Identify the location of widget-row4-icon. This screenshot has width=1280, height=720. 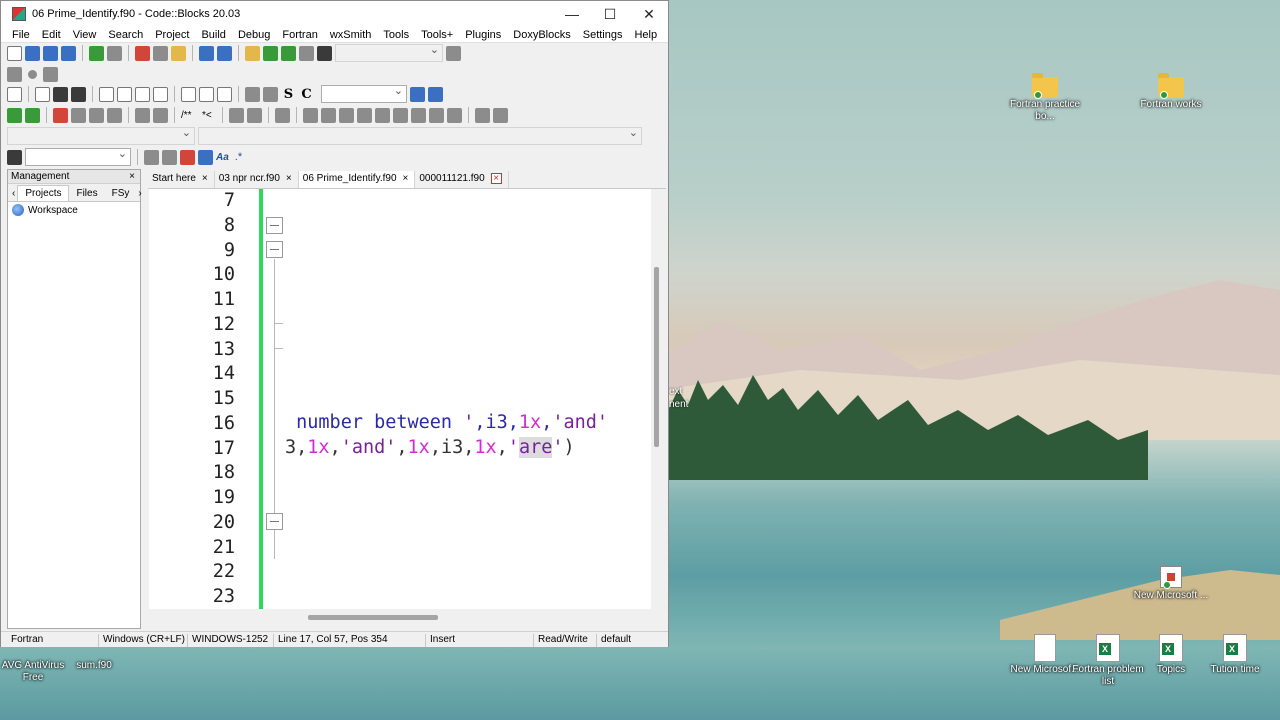
(160, 94).